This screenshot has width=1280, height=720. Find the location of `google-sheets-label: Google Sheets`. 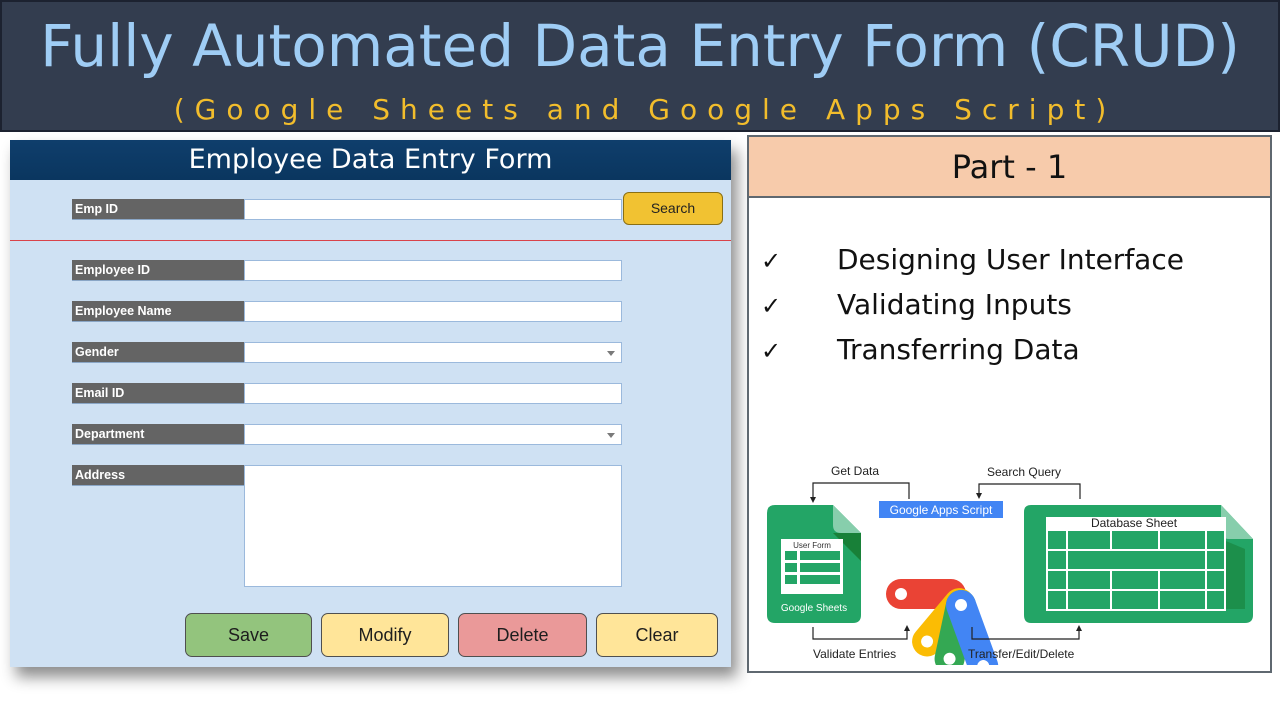

google-sheets-label: Google Sheets is located at coordinates (814, 608).